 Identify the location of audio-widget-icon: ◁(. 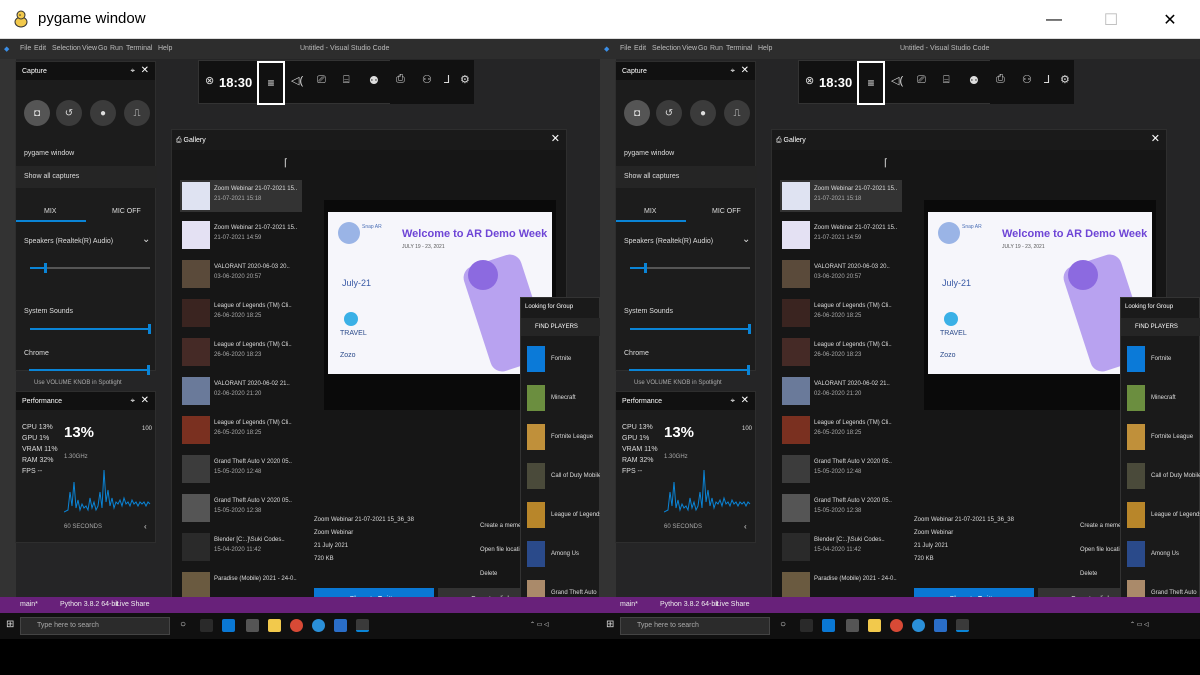
(897, 80).